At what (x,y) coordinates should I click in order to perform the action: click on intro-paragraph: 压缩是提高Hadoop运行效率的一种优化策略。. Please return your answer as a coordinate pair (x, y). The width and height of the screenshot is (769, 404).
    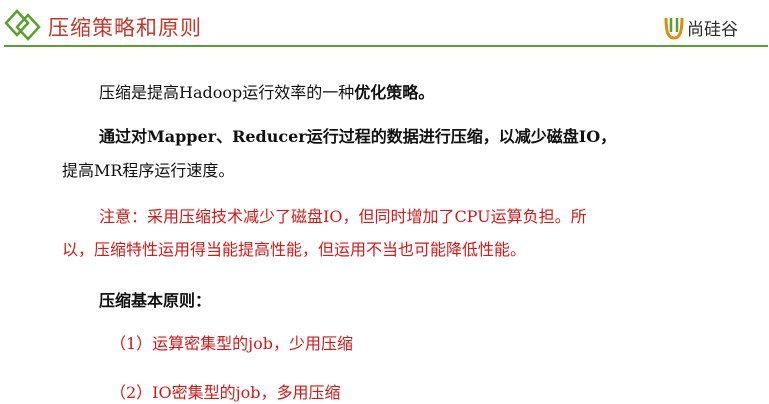
    Looking at the image, I should click on (266, 91).